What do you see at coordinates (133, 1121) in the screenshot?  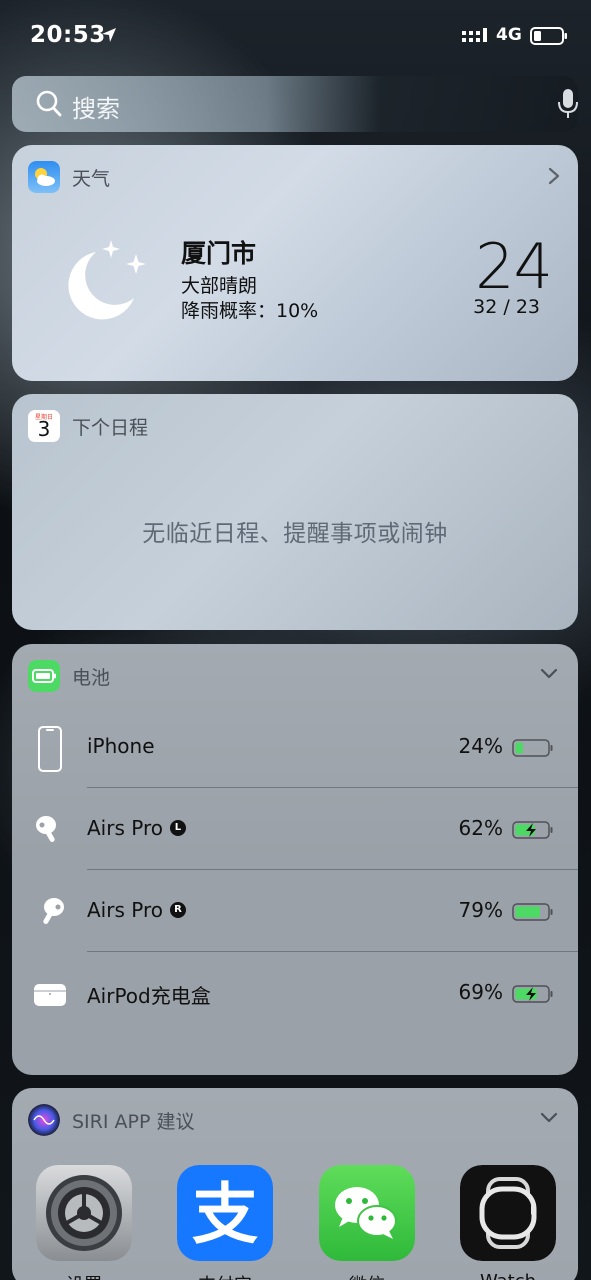 I see `siri-title: SIRI APP 建议` at bounding box center [133, 1121].